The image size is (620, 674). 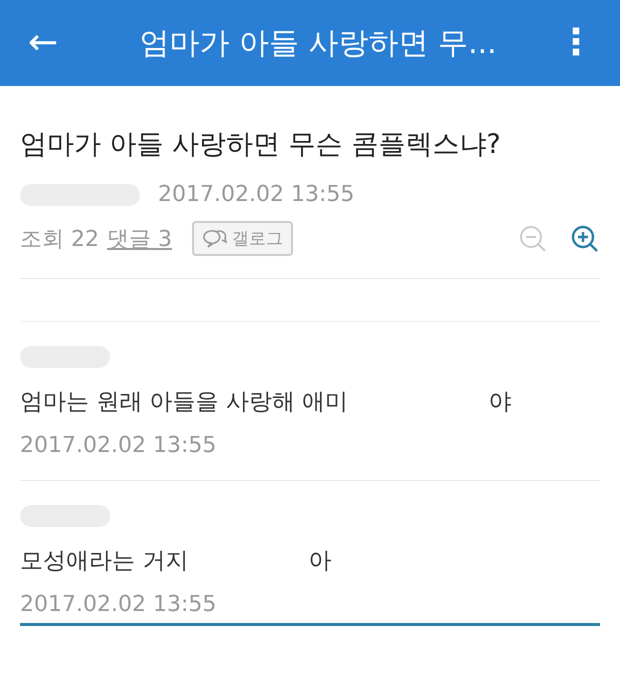 What do you see at coordinates (256, 194) in the screenshot?
I see `post-date: 2017.02.02 13:55` at bounding box center [256, 194].